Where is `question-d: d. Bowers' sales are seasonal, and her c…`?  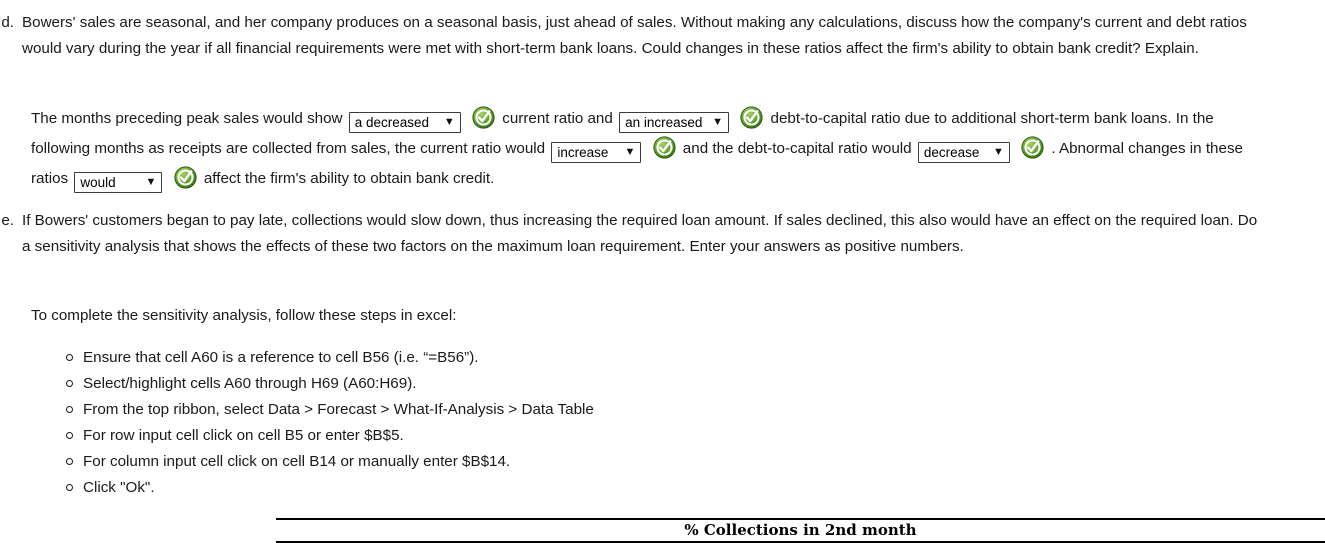
question-d: d. Bowers' sales are seasonal, and her c… is located at coordinates (627, 36).